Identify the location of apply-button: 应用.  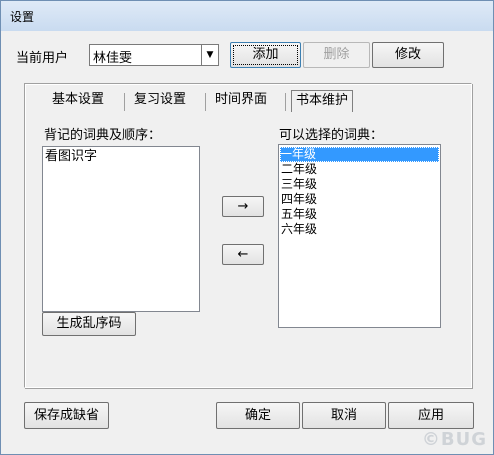
(431, 415).